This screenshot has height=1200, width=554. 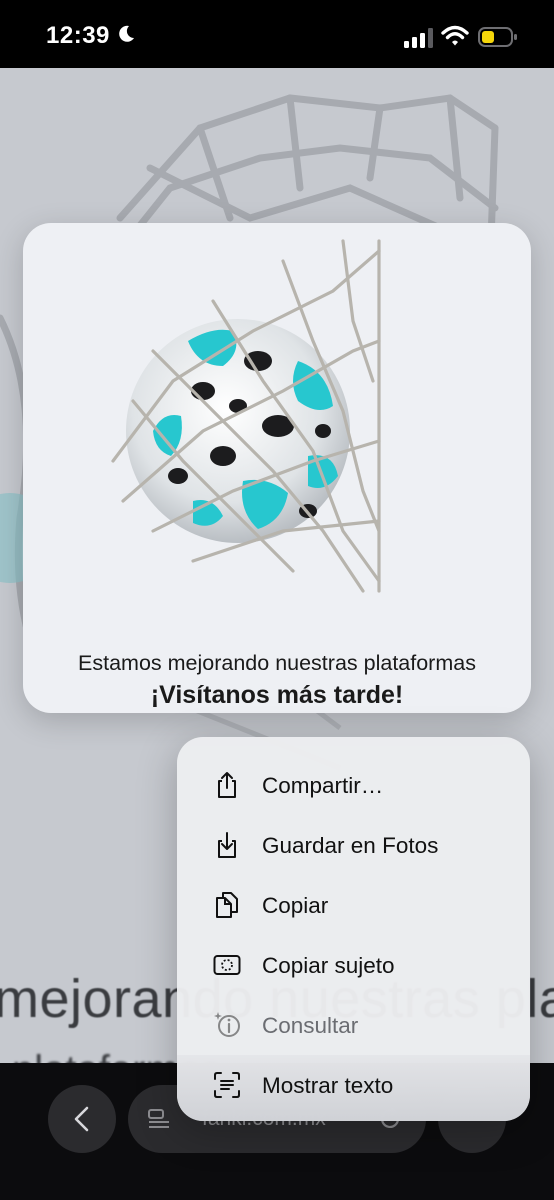 What do you see at coordinates (126, 33) in the screenshot?
I see `moon-icon` at bounding box center [126, 33].